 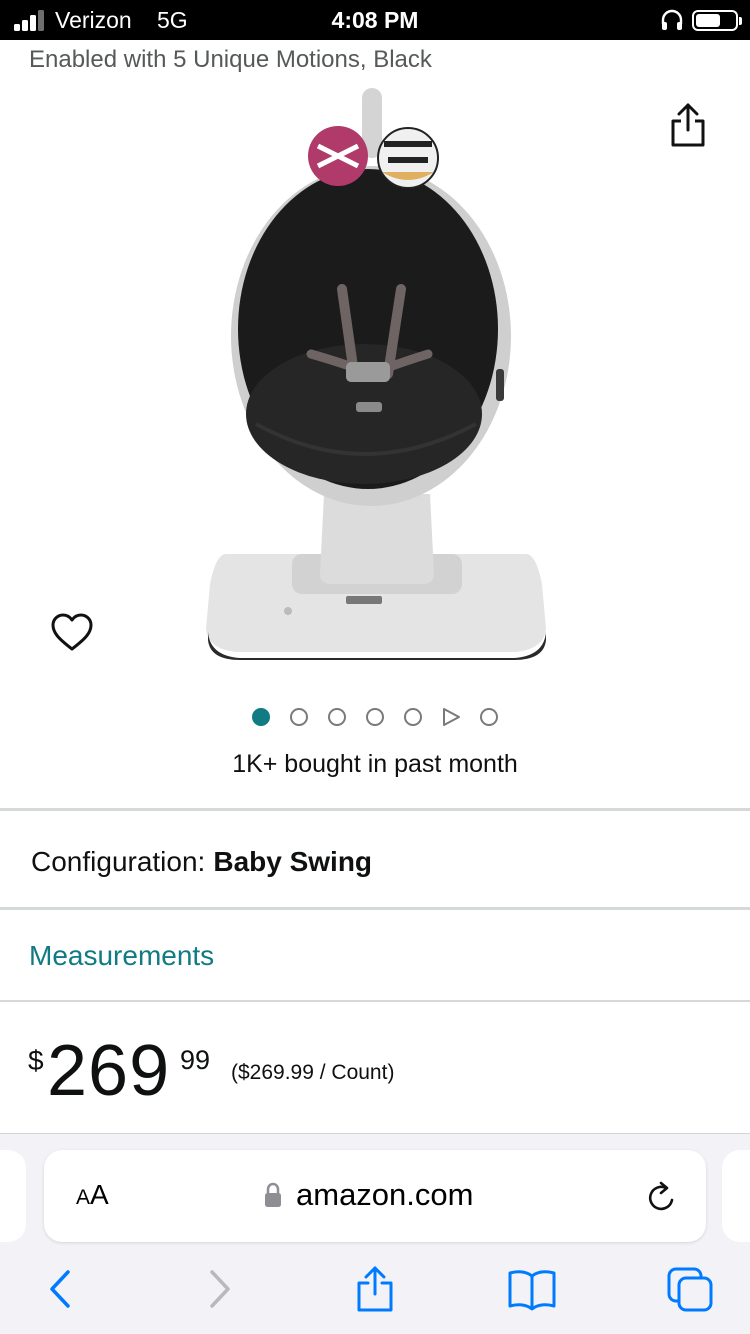 I want to click on chevron-left-icon, so click(x=59, y=1289).